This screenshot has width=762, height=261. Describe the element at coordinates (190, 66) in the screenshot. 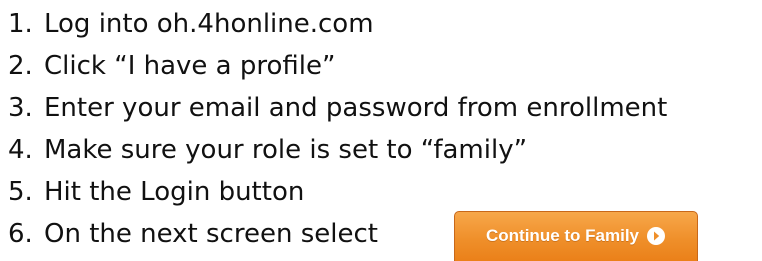

I see `step-text: Click “I have a profile”` at that location.